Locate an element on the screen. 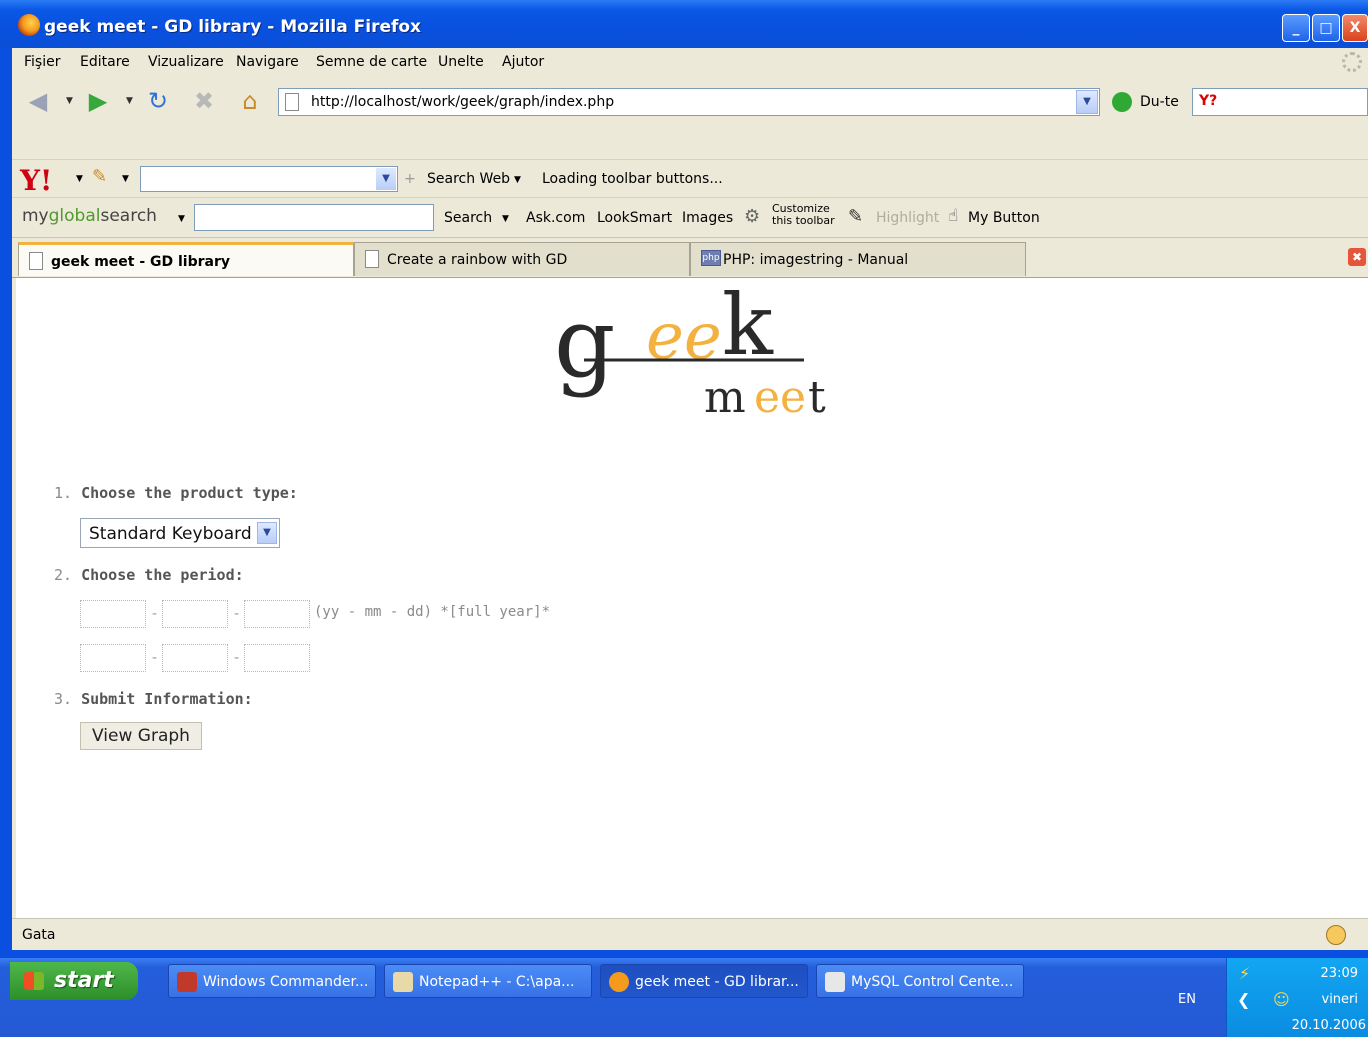  mgs-search-input is located at coordinates (314, 217).